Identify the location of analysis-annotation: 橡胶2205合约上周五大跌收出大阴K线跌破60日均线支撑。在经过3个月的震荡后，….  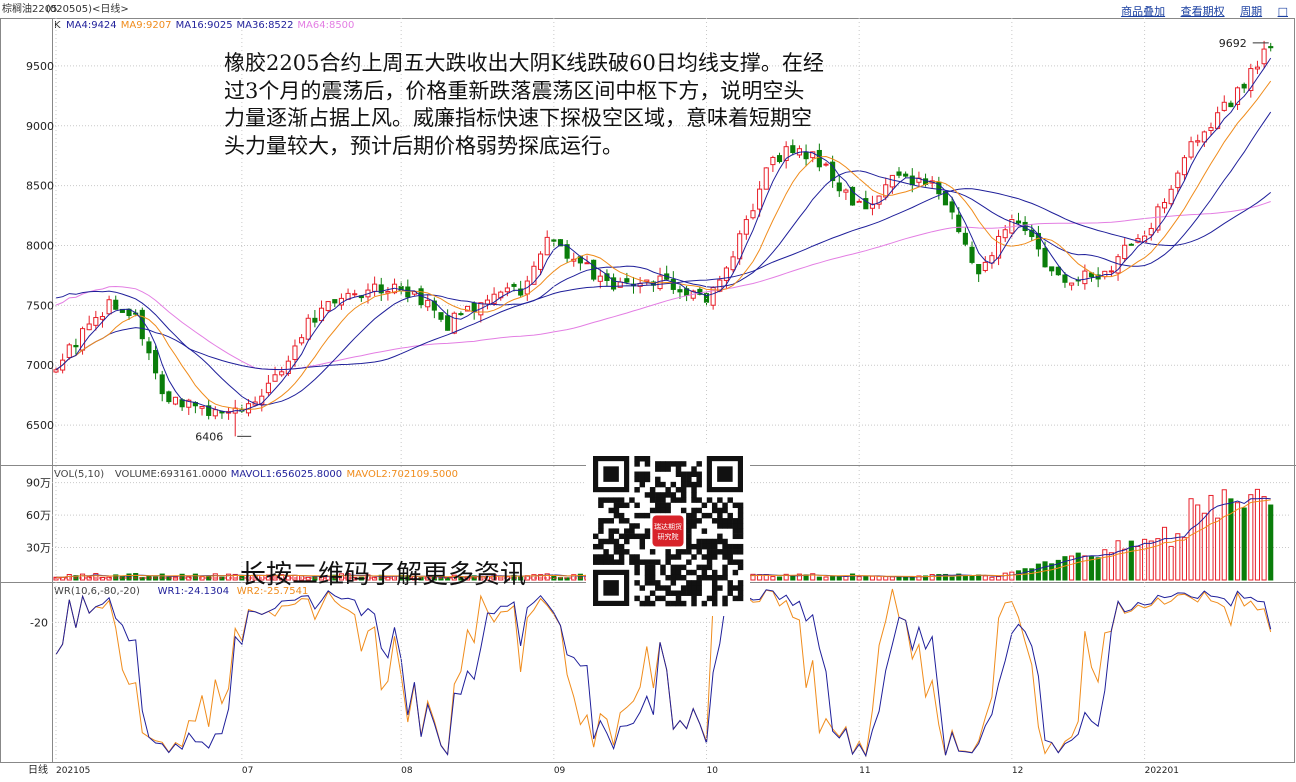
(524, 104).